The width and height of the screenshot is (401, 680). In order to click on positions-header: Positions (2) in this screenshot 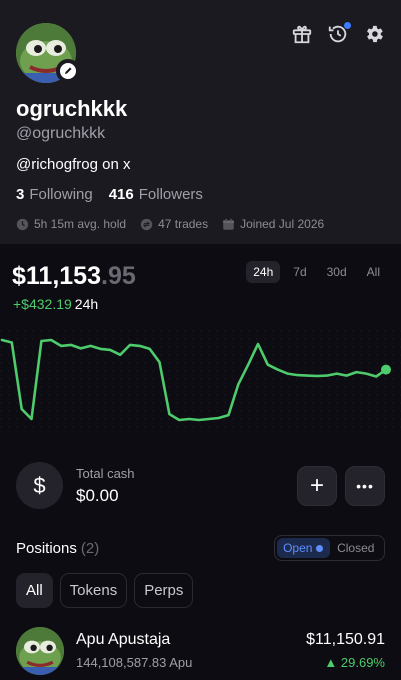, I will do `click(57, 548)`.